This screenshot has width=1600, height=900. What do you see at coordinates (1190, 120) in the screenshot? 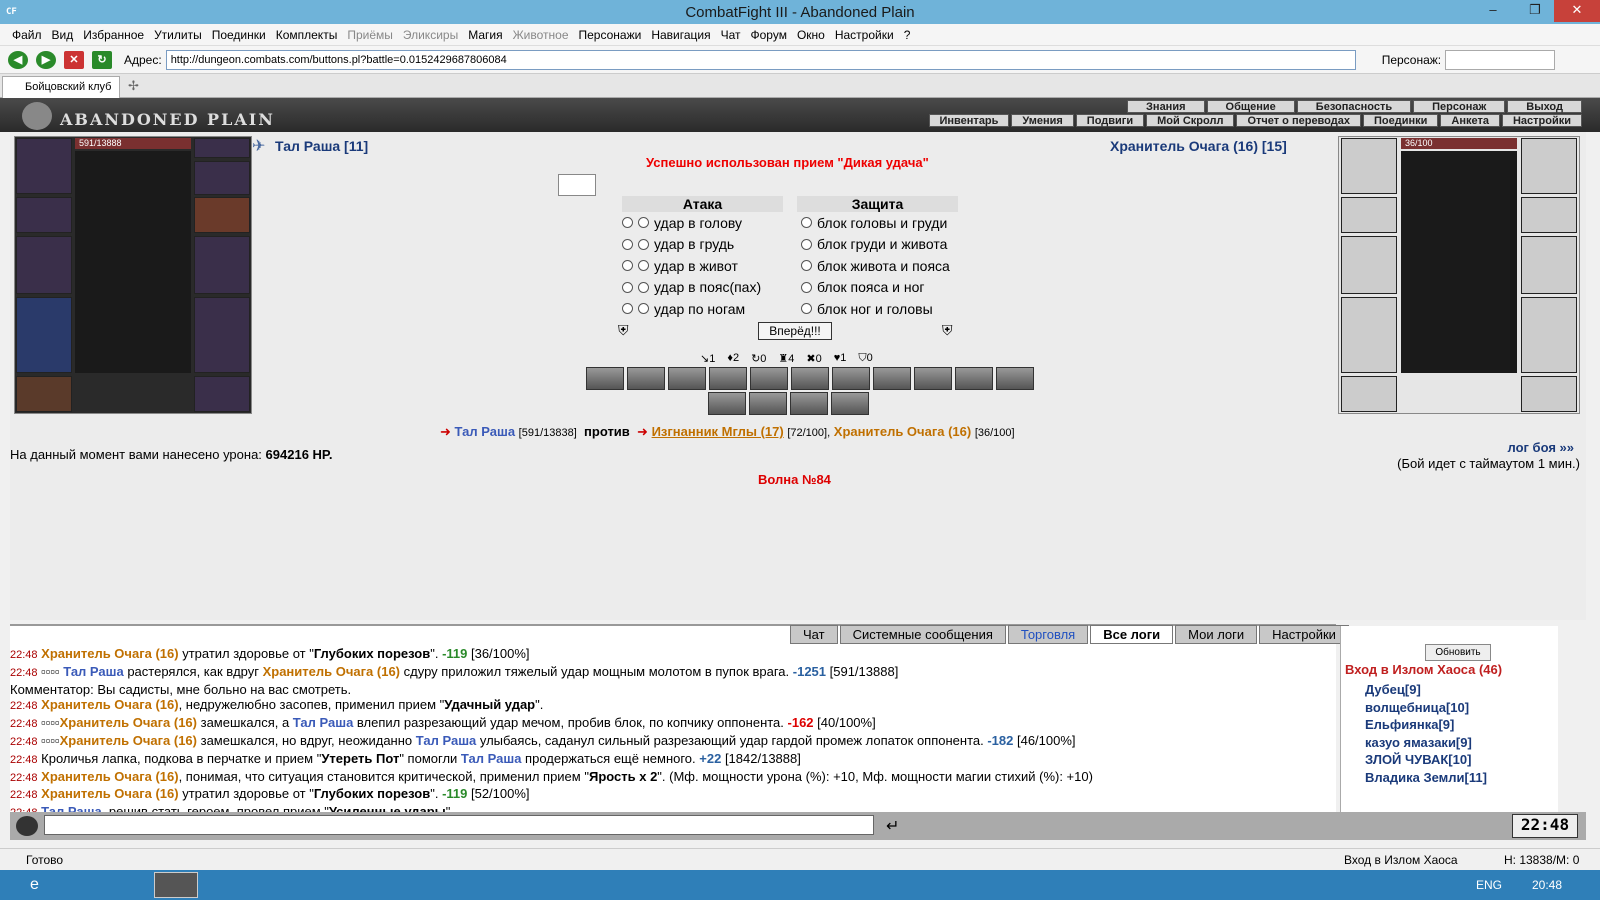
I see `bottom-link: Мой Скролл` at bounding box center [1190, 120].